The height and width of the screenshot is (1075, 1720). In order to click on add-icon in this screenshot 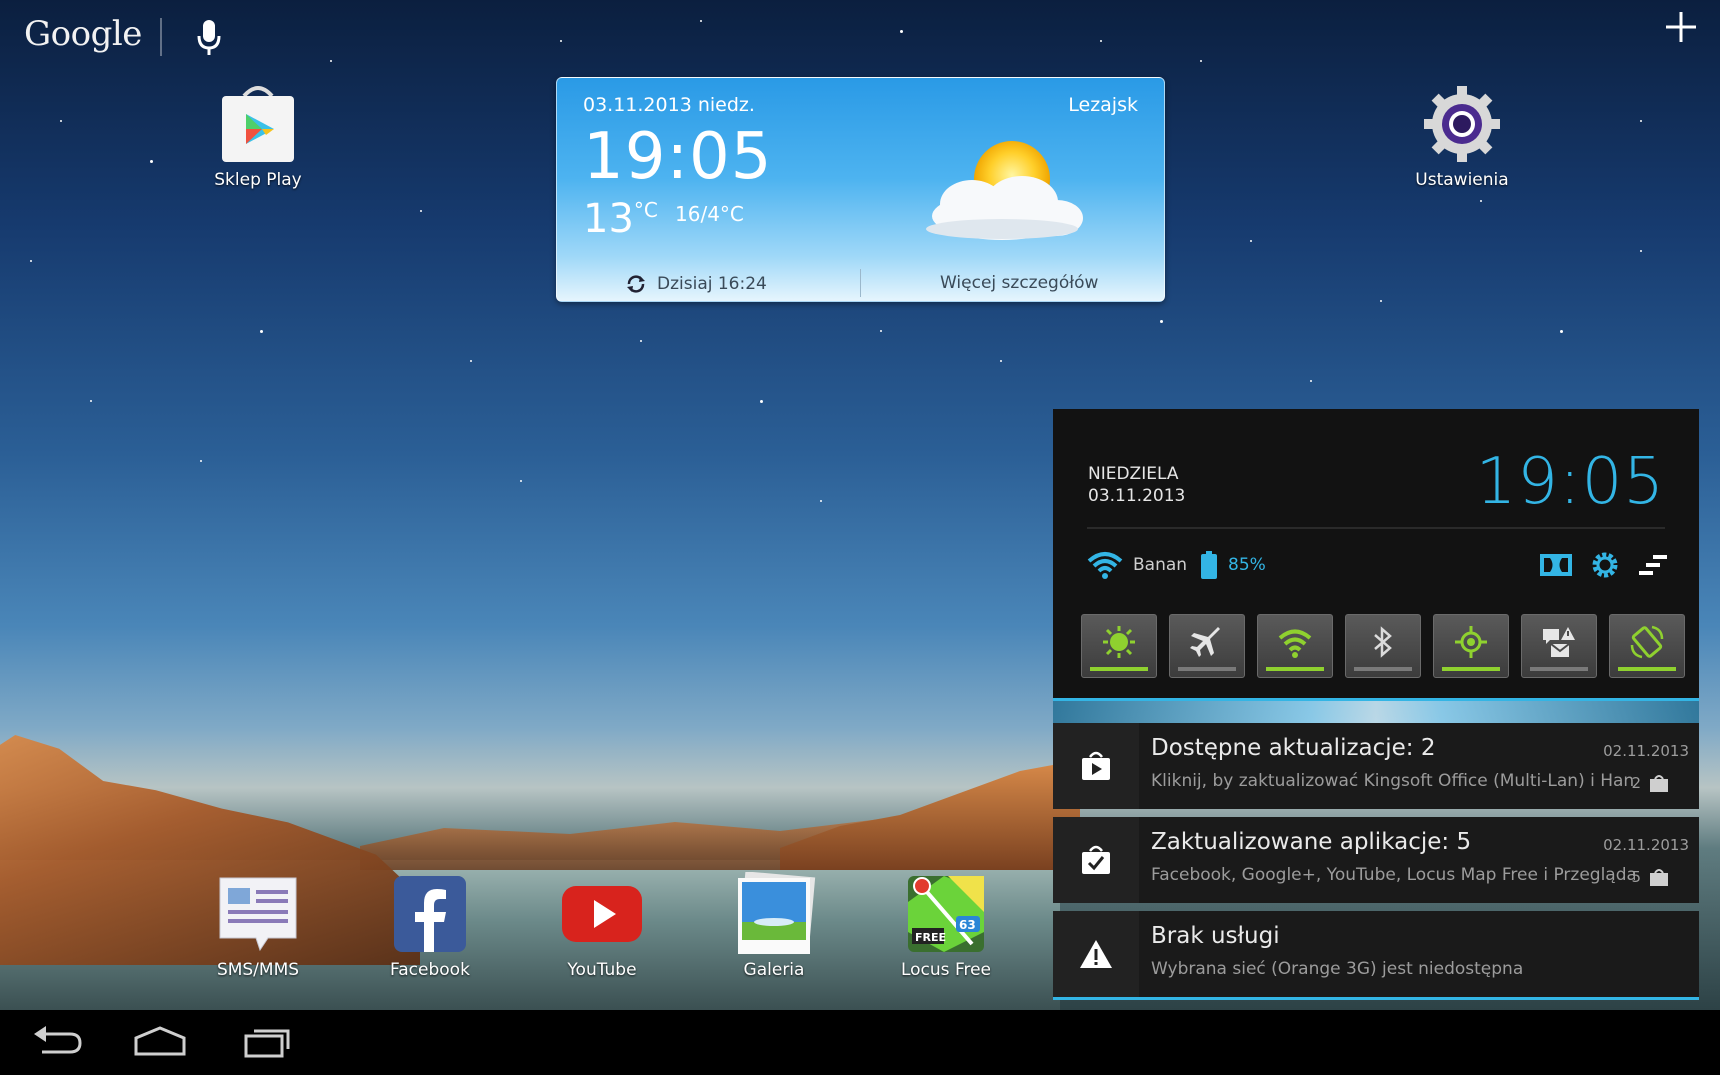, I will do `click(1681, 27)`.